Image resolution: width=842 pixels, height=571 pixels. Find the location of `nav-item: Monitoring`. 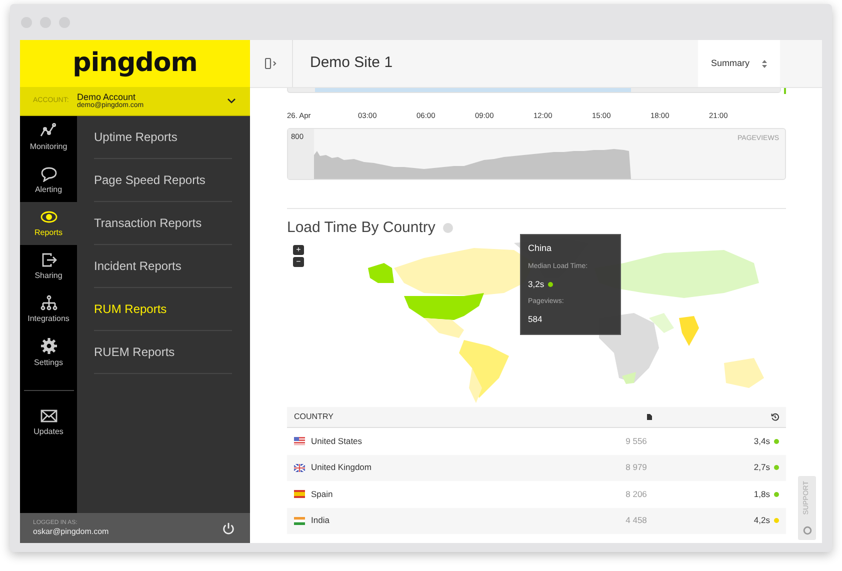

nav-item: Monitoring is located at coordinates (48, 137).